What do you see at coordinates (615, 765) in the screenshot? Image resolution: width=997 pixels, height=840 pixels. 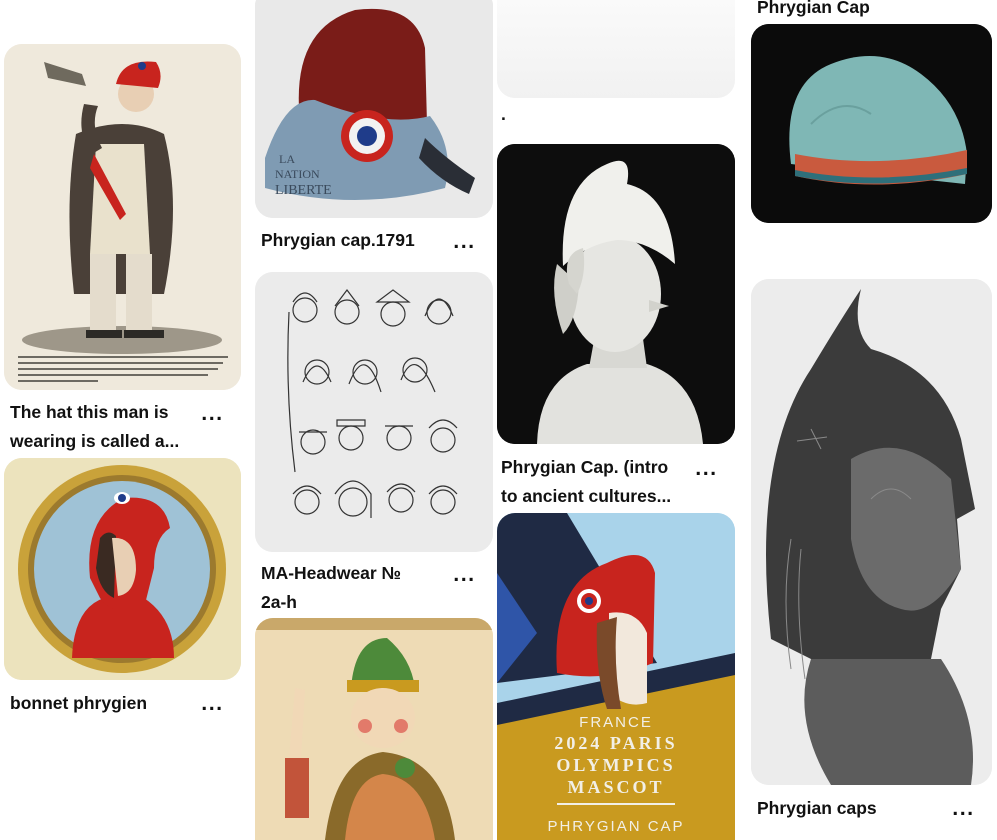 I see `poster-line-olympics: OLYMPICS` at bounding box center [615, 765].